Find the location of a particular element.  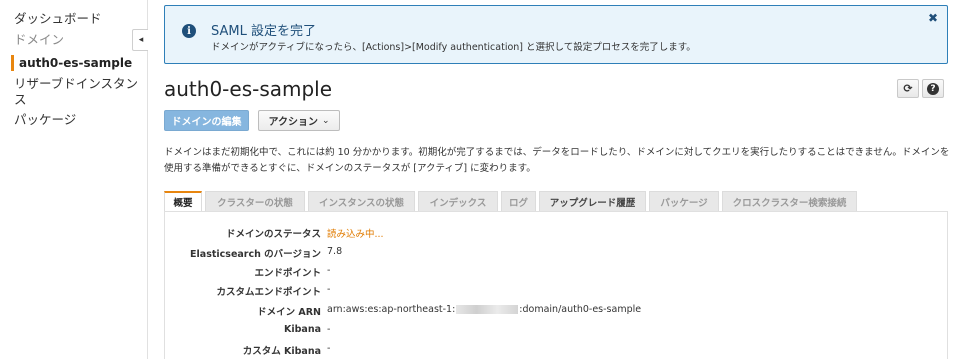

tab-packages: パッケージ is located at coordinates (684, 201).